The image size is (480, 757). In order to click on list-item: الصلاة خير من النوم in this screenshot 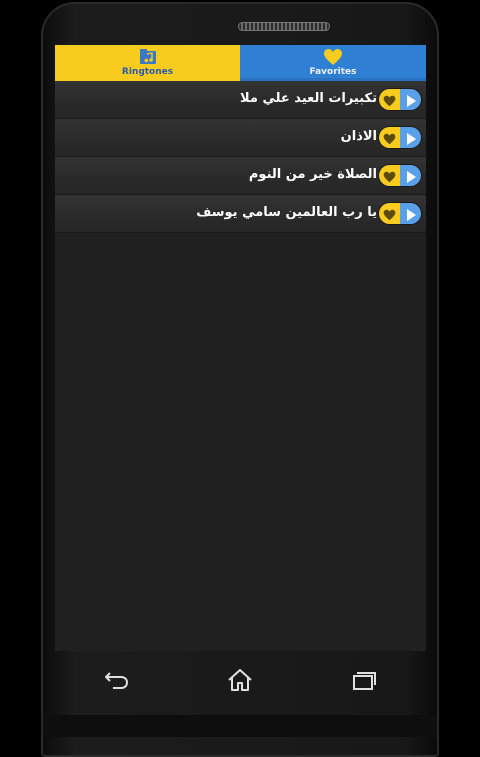, I will do `click(240, 176)`.